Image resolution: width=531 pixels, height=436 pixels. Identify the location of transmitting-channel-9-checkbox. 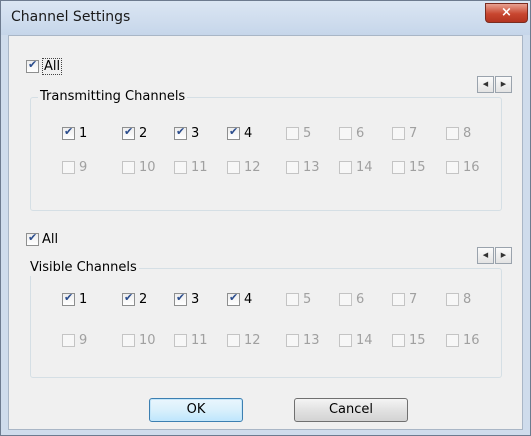
(68, 167).